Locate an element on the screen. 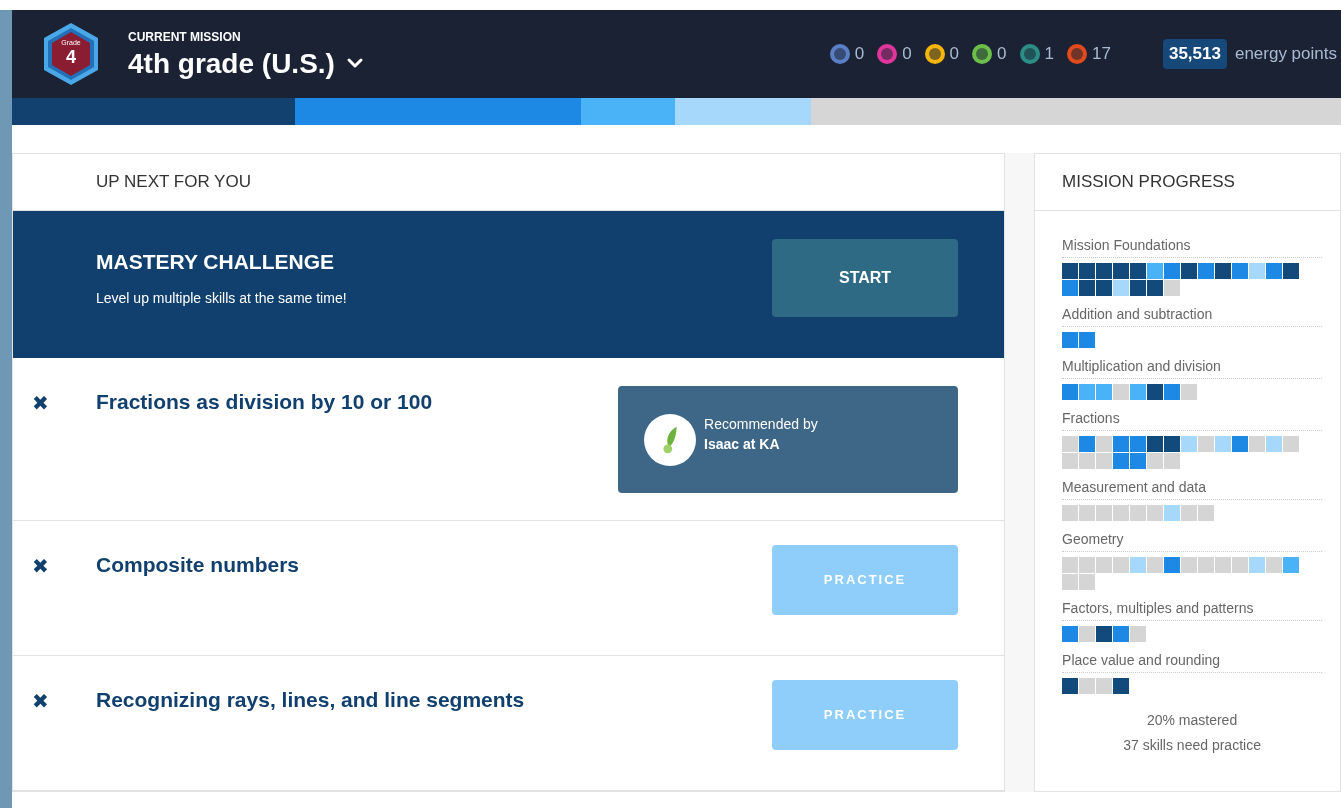  badge-count: 17 is located at coordinates (1101, 54).